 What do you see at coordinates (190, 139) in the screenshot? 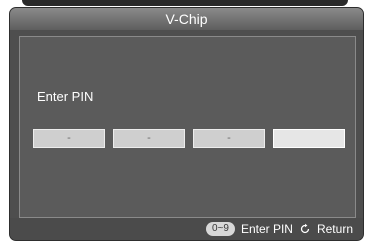
I see `pin-input-row: - - -` at bounding box center [190, 139].